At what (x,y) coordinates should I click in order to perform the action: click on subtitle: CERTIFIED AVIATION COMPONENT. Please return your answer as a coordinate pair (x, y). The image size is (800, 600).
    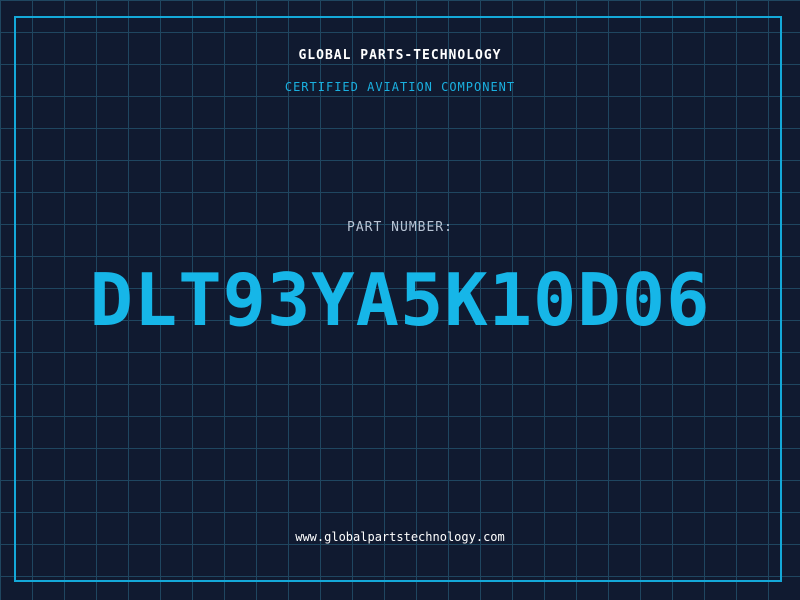
    Looking at the image, I should click on (400, 87).